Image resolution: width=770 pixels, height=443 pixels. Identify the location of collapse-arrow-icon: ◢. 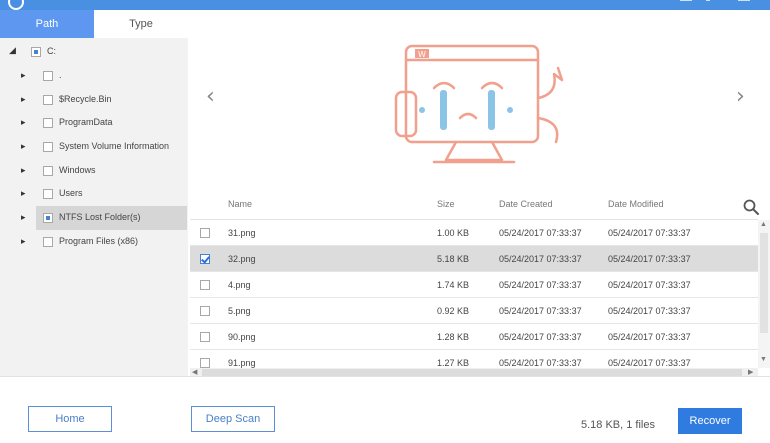
(12, 50).